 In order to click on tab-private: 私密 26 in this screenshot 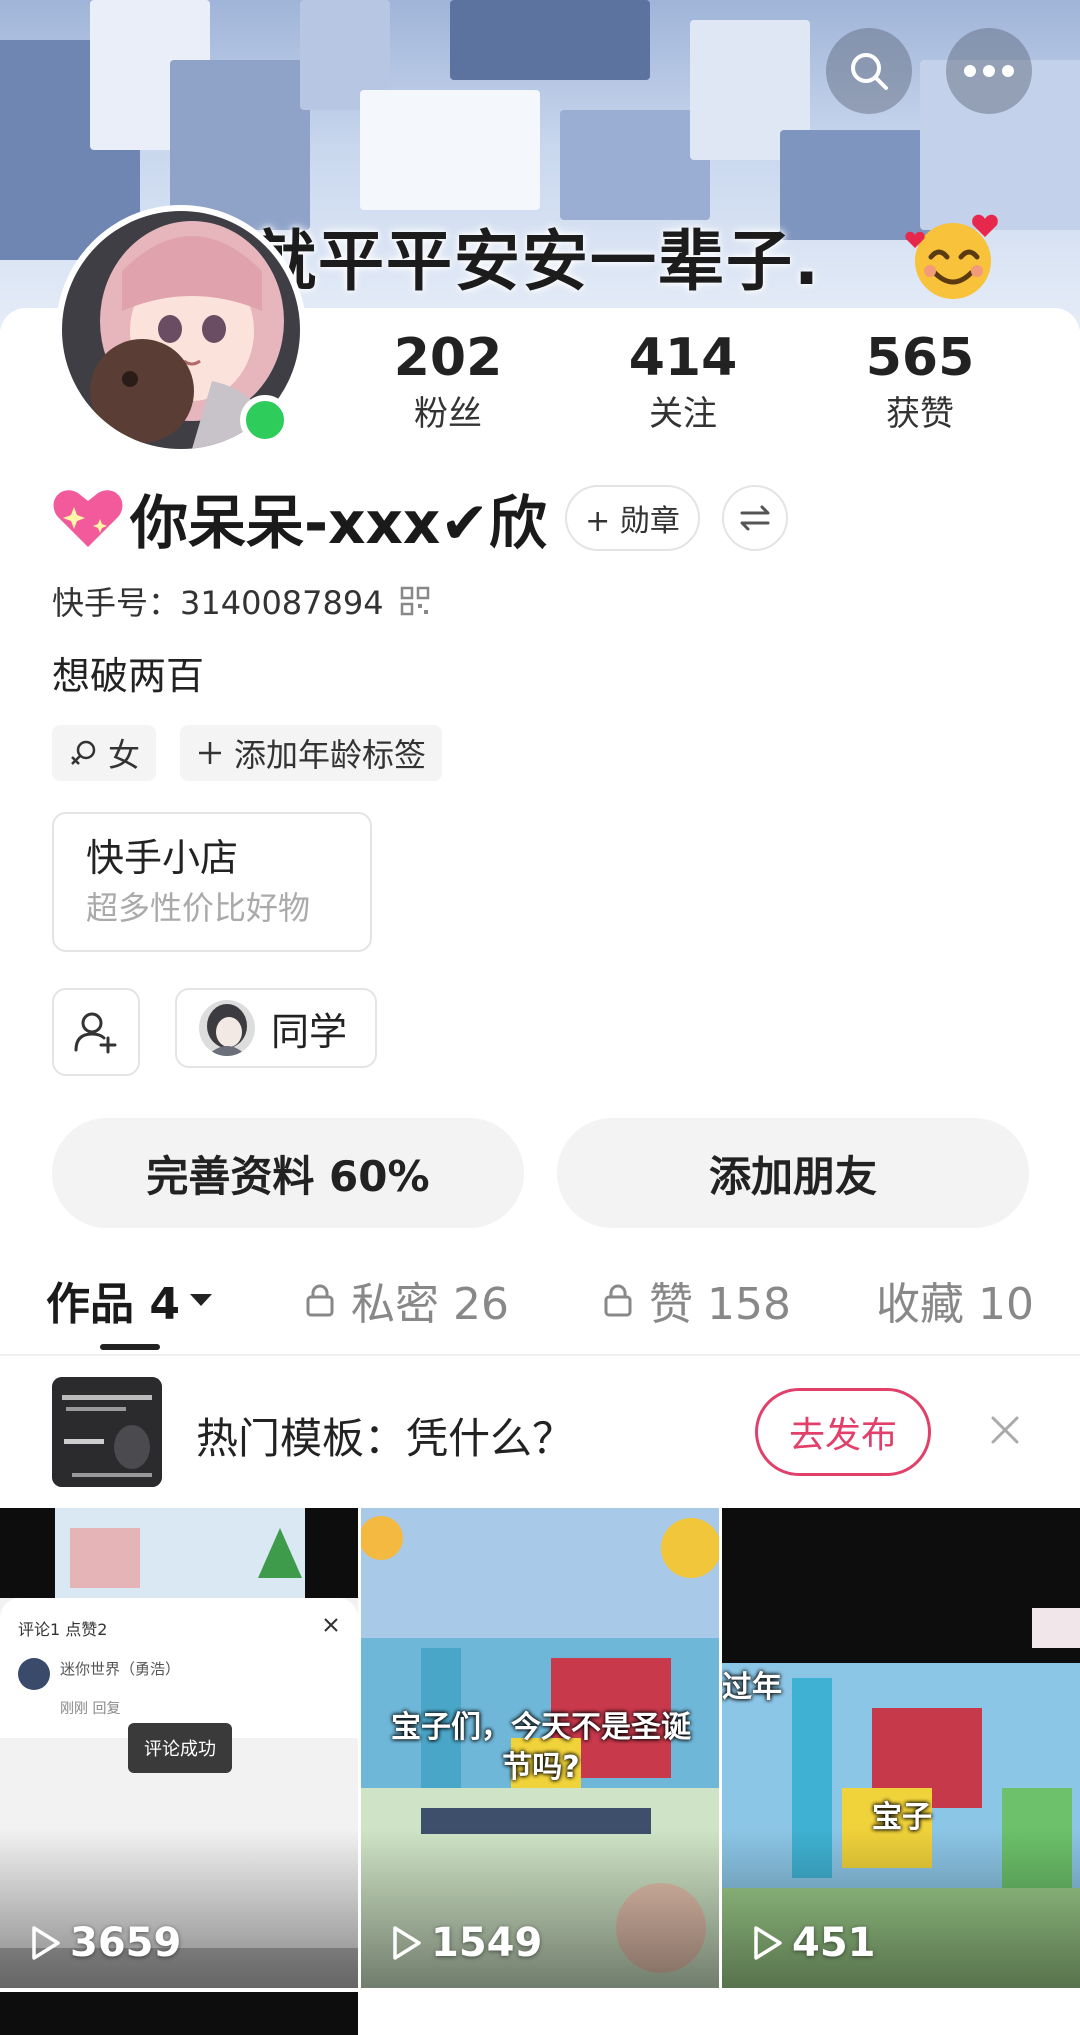, I will do `click(407, 1300)`.